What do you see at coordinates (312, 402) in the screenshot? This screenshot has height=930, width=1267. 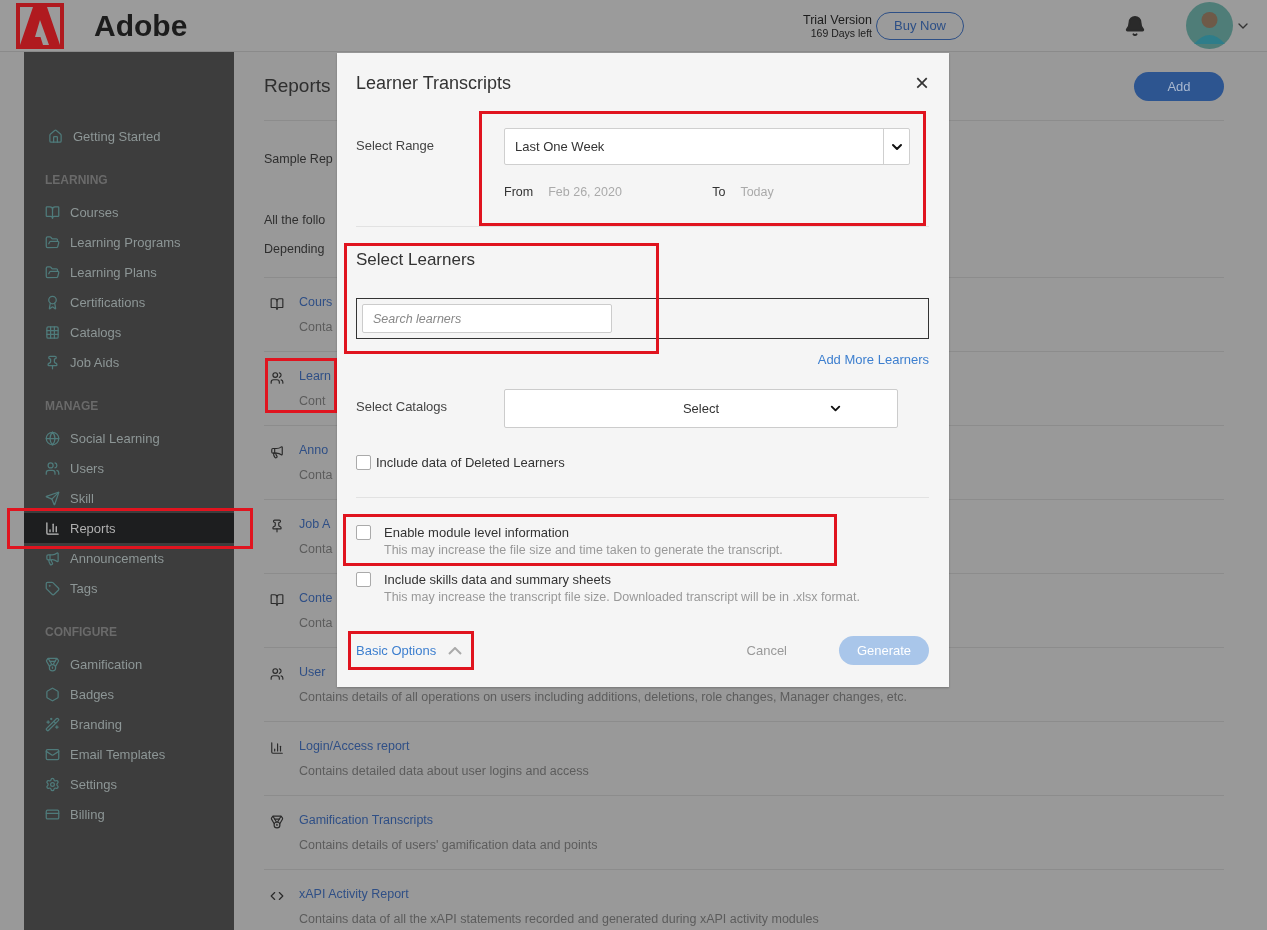 I see `report-description: Cont` at bounding box center [312, 402].